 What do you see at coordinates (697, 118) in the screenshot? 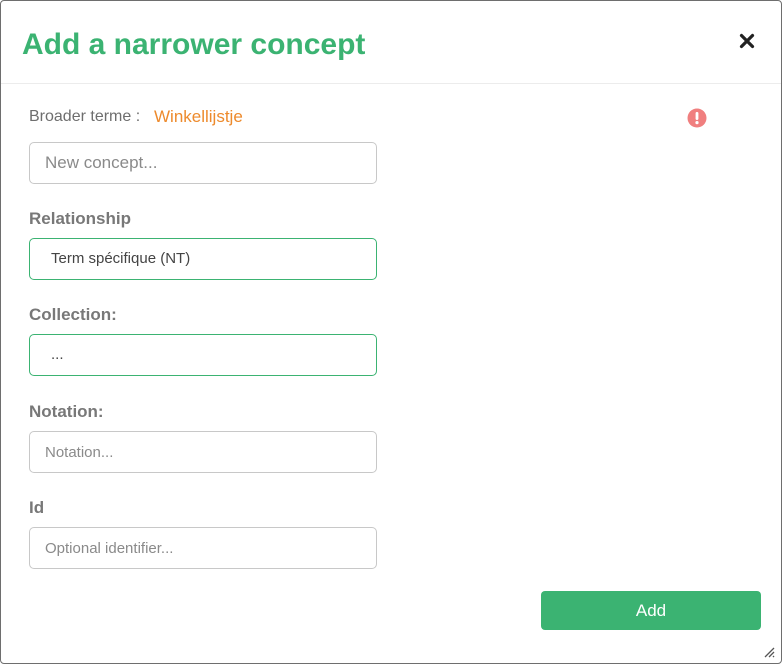
I see `exclamation-circle-icon` at bounding box center [697, 118].